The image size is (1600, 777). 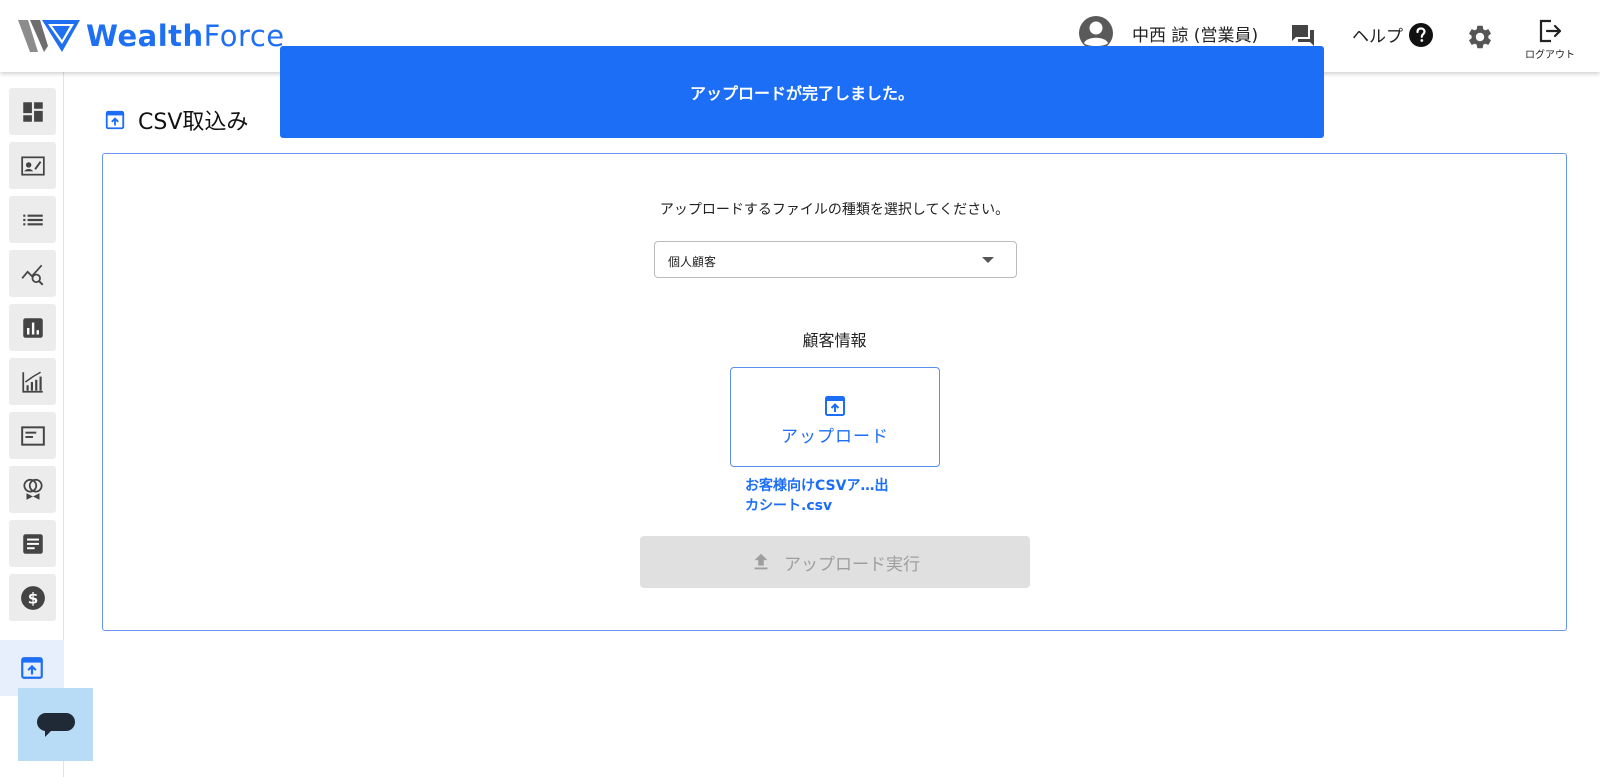 I want to click on rings-icon, so click(x=32, y=489).